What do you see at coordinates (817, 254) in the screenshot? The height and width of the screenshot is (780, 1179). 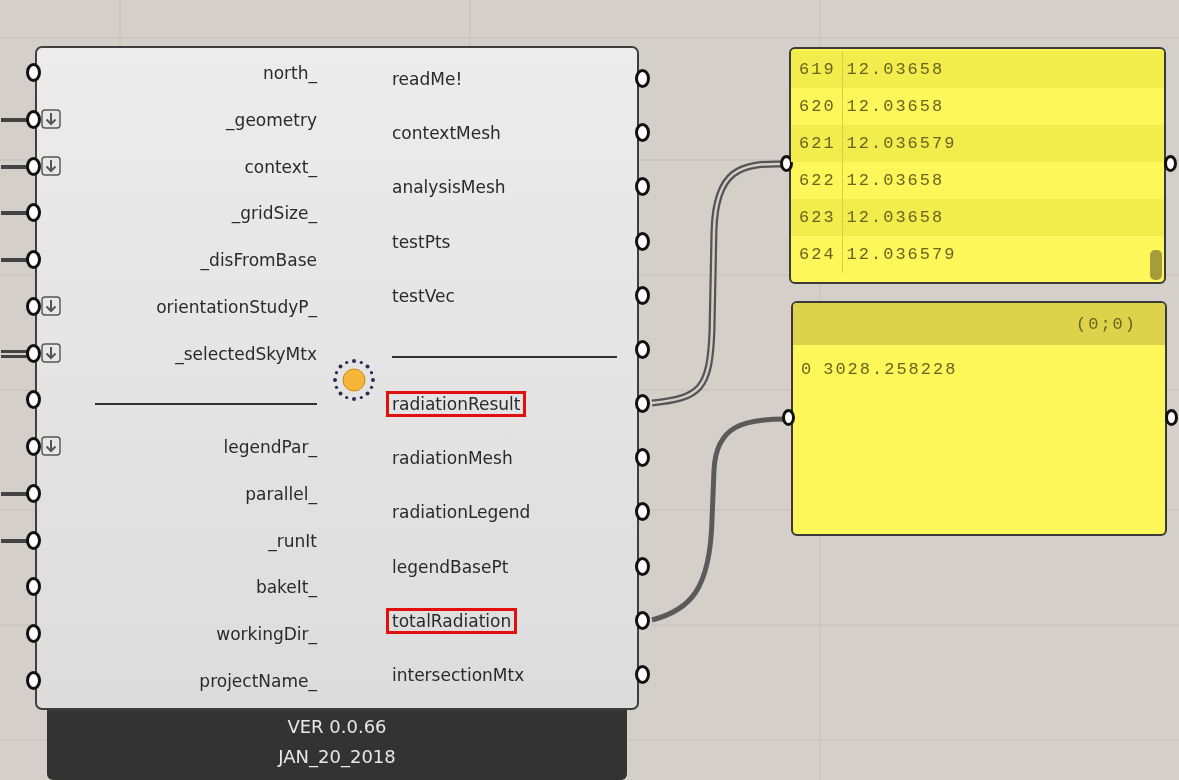 I see `row-index: 624` at bounding box center [817, 254].